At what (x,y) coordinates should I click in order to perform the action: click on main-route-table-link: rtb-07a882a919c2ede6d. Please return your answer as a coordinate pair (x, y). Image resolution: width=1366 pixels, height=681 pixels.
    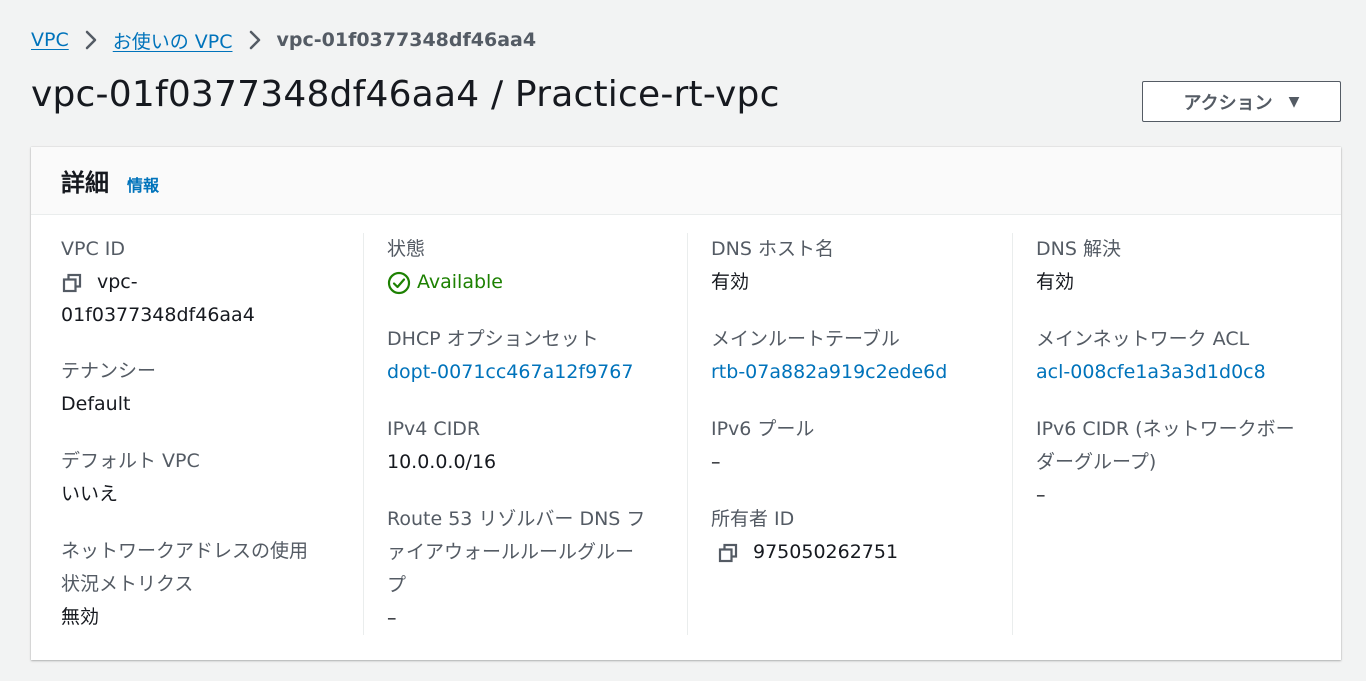
    Looking at the image, I should click on (856, 372).